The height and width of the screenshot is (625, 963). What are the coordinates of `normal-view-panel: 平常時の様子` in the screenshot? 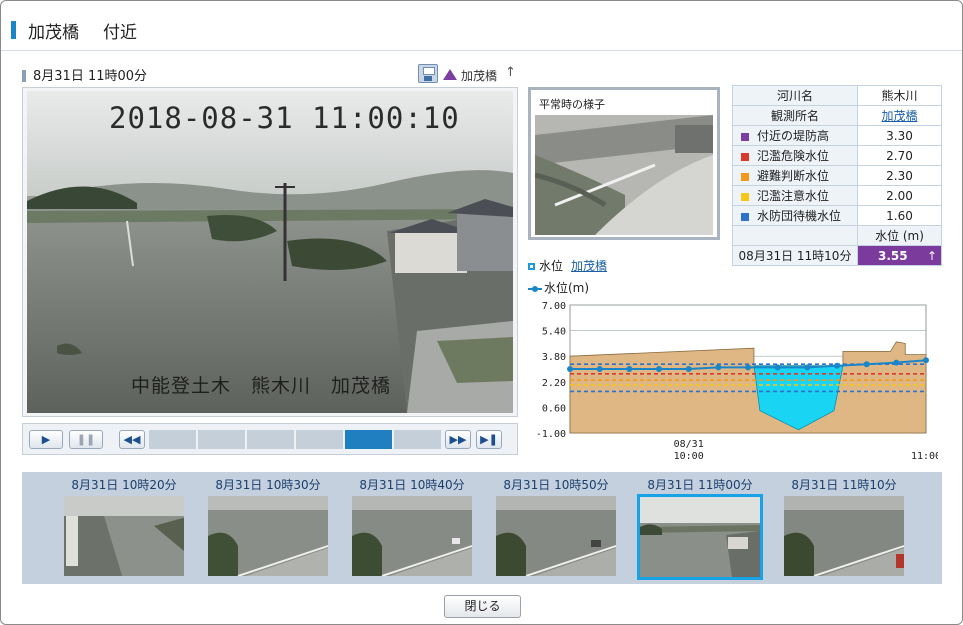 It's located at (624, 163).